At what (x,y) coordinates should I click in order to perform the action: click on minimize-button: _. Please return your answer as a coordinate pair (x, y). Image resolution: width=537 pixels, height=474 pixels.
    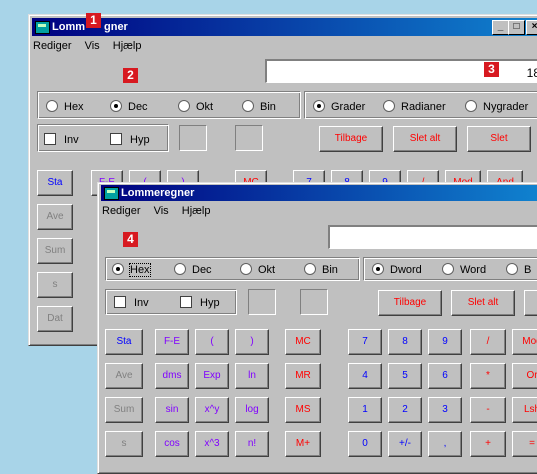
    Looking at the image, I should click on (500, 27).